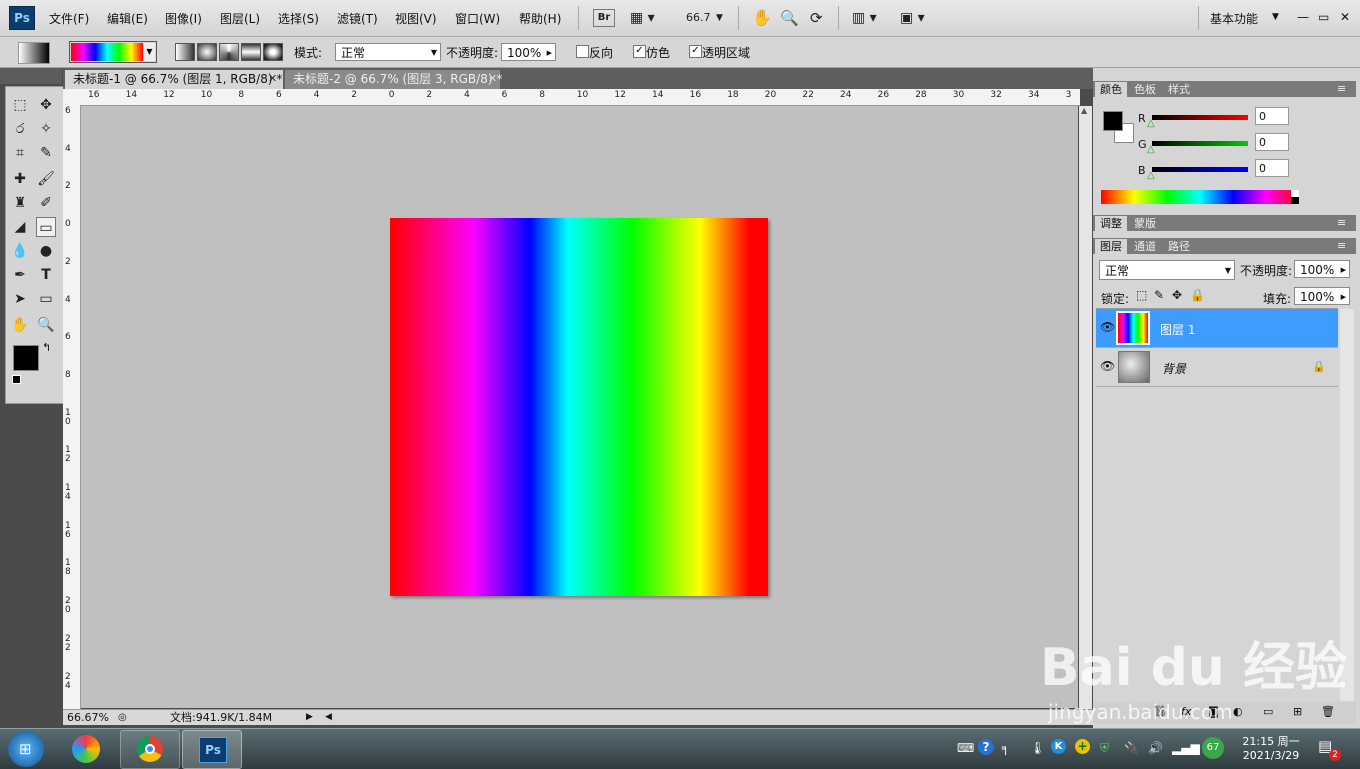  I want to click on power-plug-icon: 🔌, so click(1131, 748).